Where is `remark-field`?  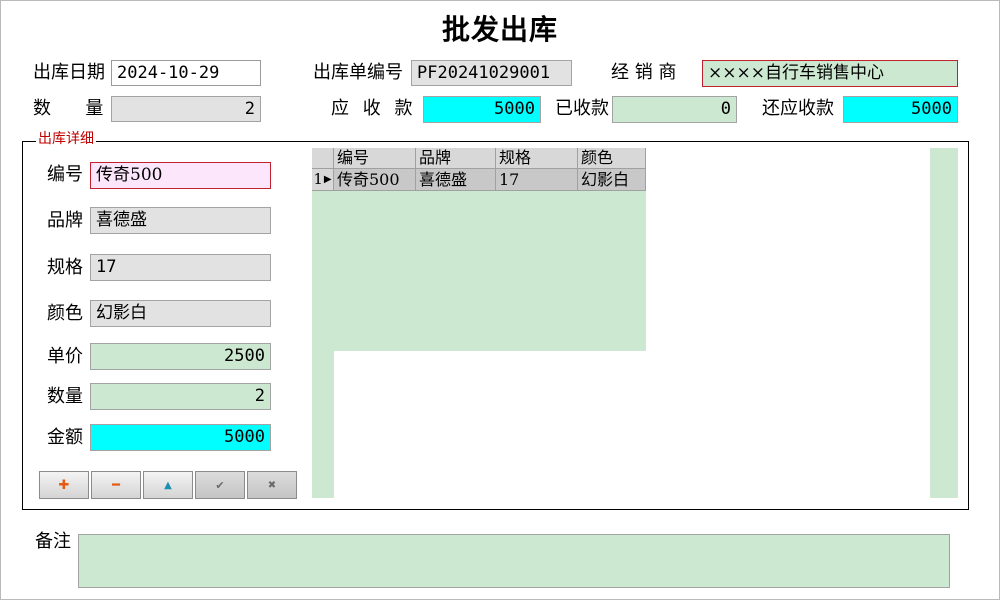
remark-field is located at coordinates (514, 561).